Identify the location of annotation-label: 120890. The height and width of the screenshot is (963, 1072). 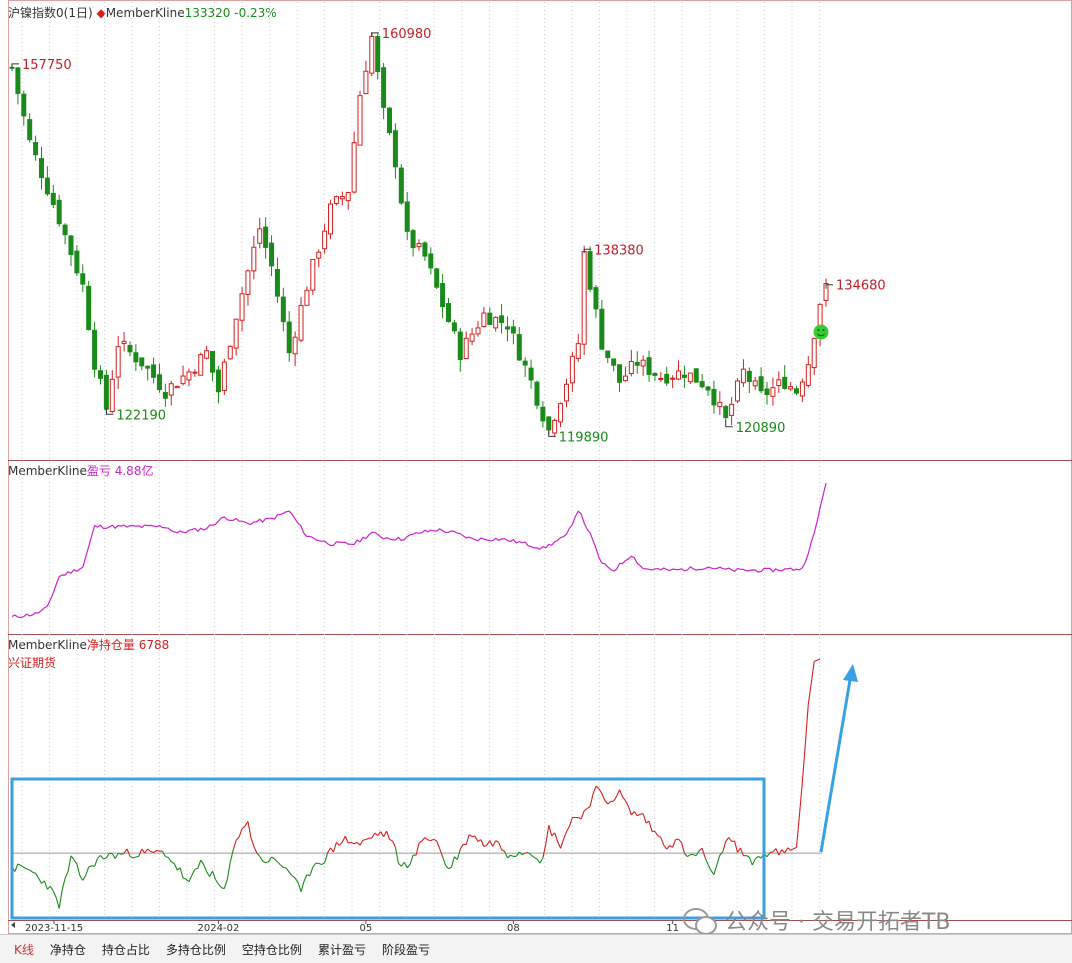
(761, 428).